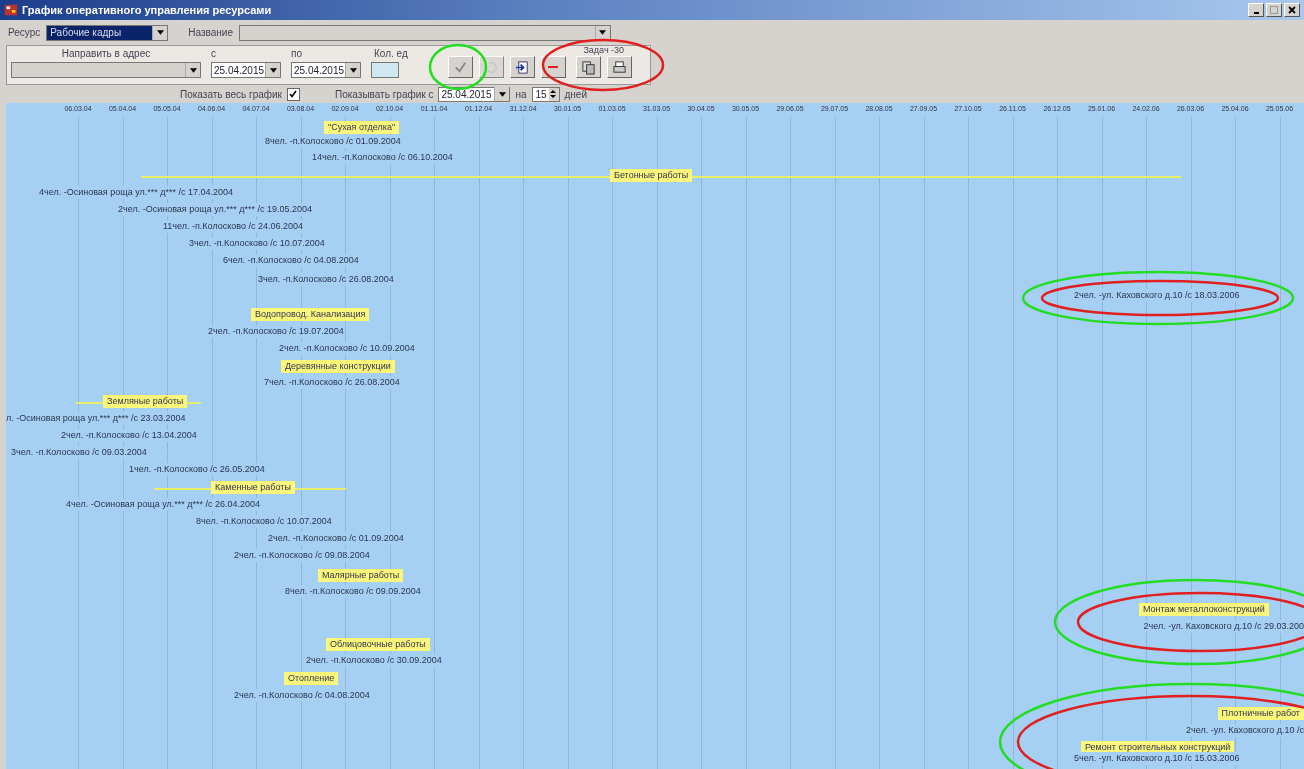 Image resolution: width=1304 pixels, height=769 pixels. I want to click on work-group-label: Деревянные конструкции, so click(338, 366).